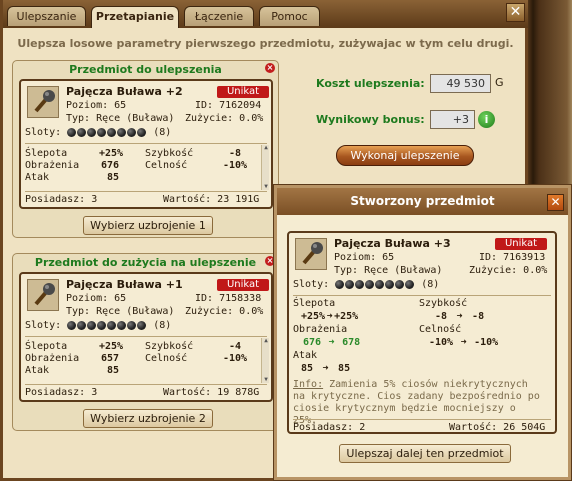 The height and width of the screenshot is (481, 572). Describe the element at coordinates (110, 165) in the screenshot. I see `stat-value: 676` at that location.